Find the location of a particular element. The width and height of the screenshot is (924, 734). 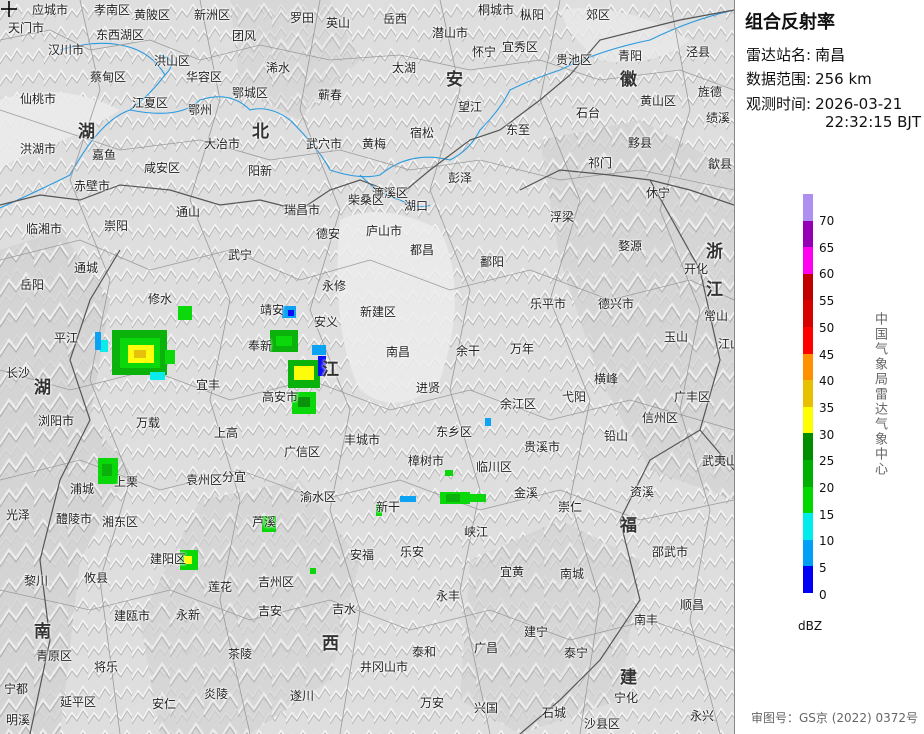

place-label: 东西湖区 is located at coordinates (120, 35).